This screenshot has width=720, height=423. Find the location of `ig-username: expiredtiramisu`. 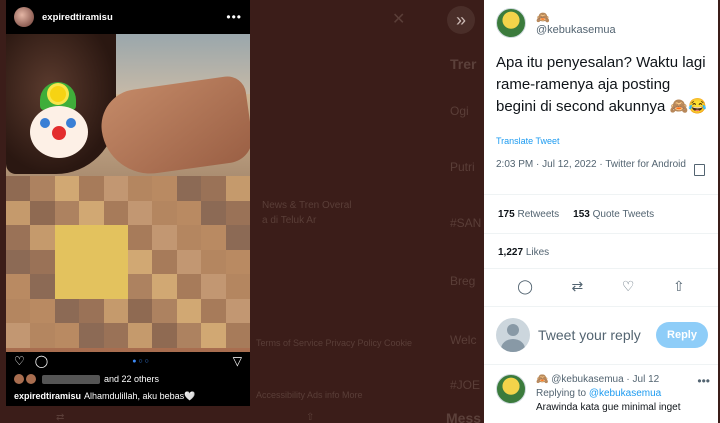

ig-username: expiredtiramisu is located at coordinates (77, 17).